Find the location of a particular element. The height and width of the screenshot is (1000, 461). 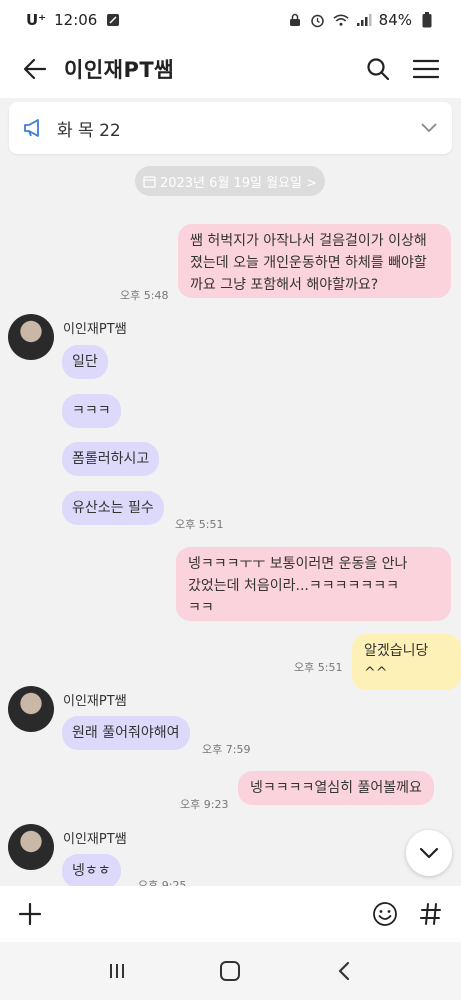

back-nav-button is located at coordinates (344, 971).